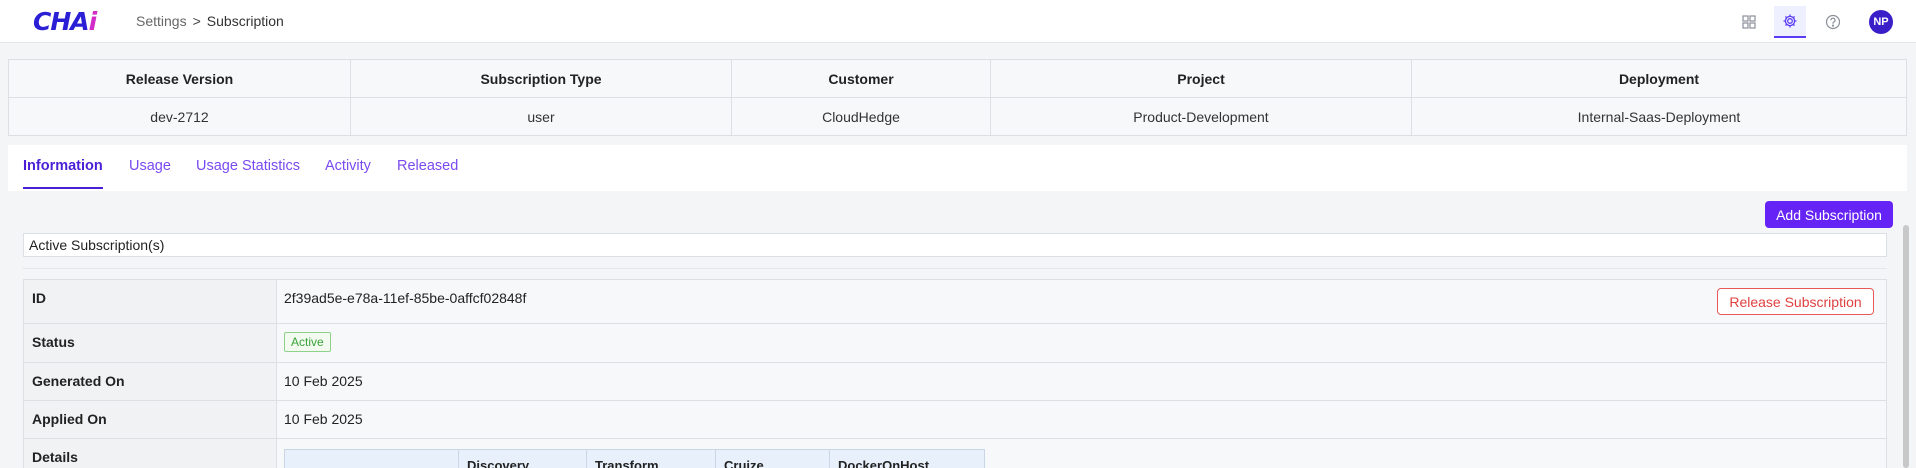 This screenshot has height=468, width=1916. What do you see at coordinates (150, 453) in the screenshot?
I see `details-label: Details` at bounding box center [150, 453].